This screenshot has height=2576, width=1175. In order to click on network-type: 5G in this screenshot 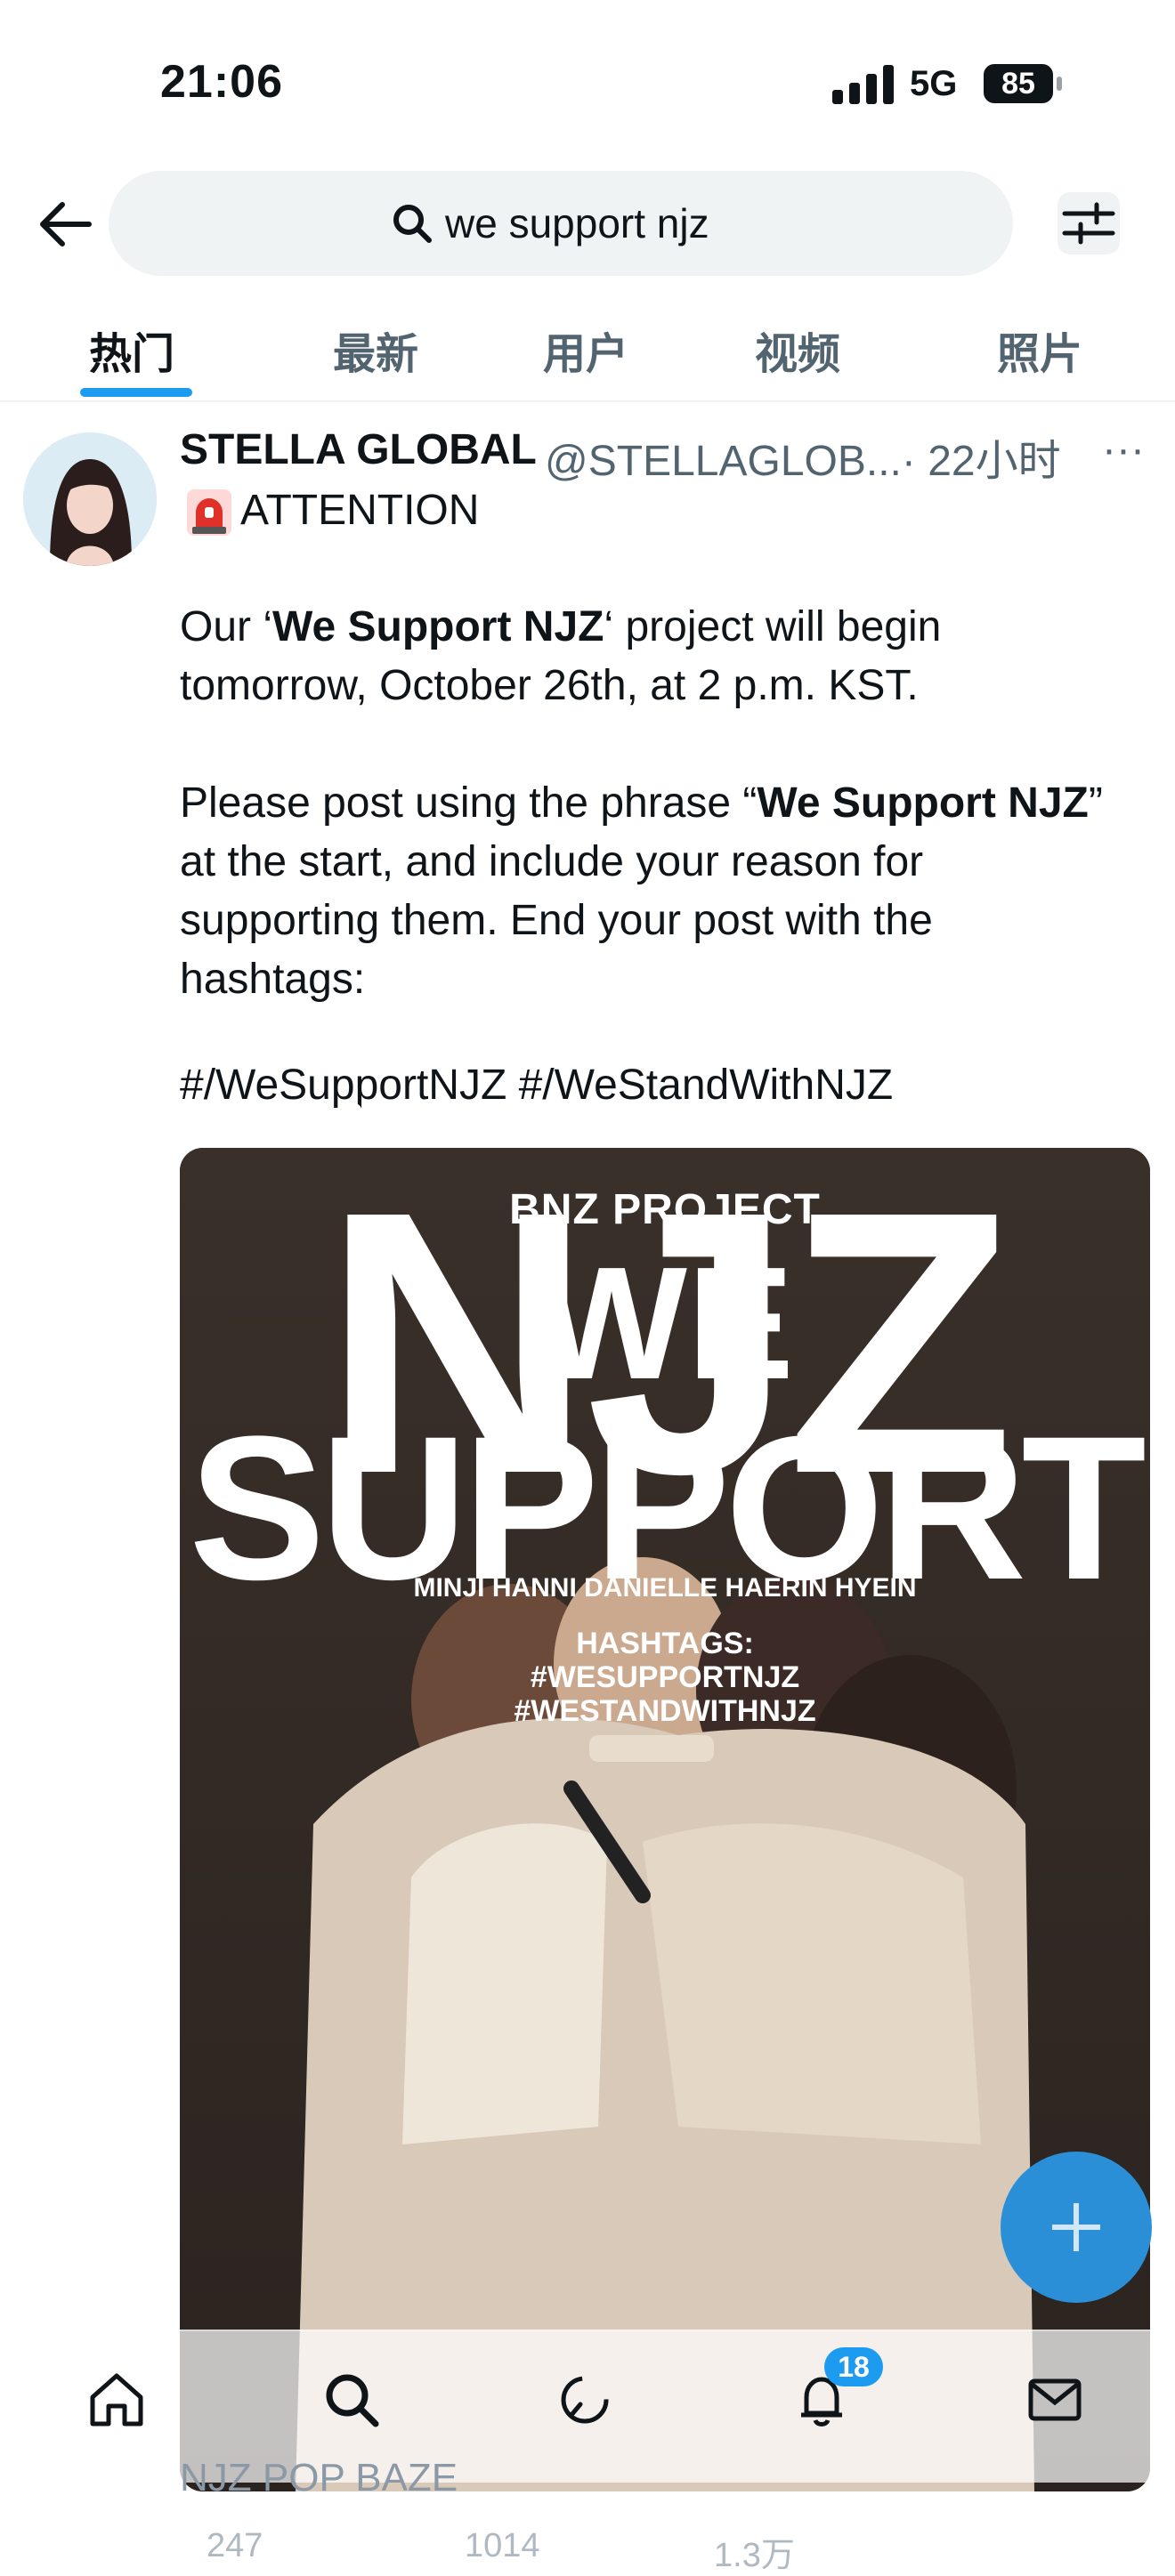, I will do `click(934, 83)`.